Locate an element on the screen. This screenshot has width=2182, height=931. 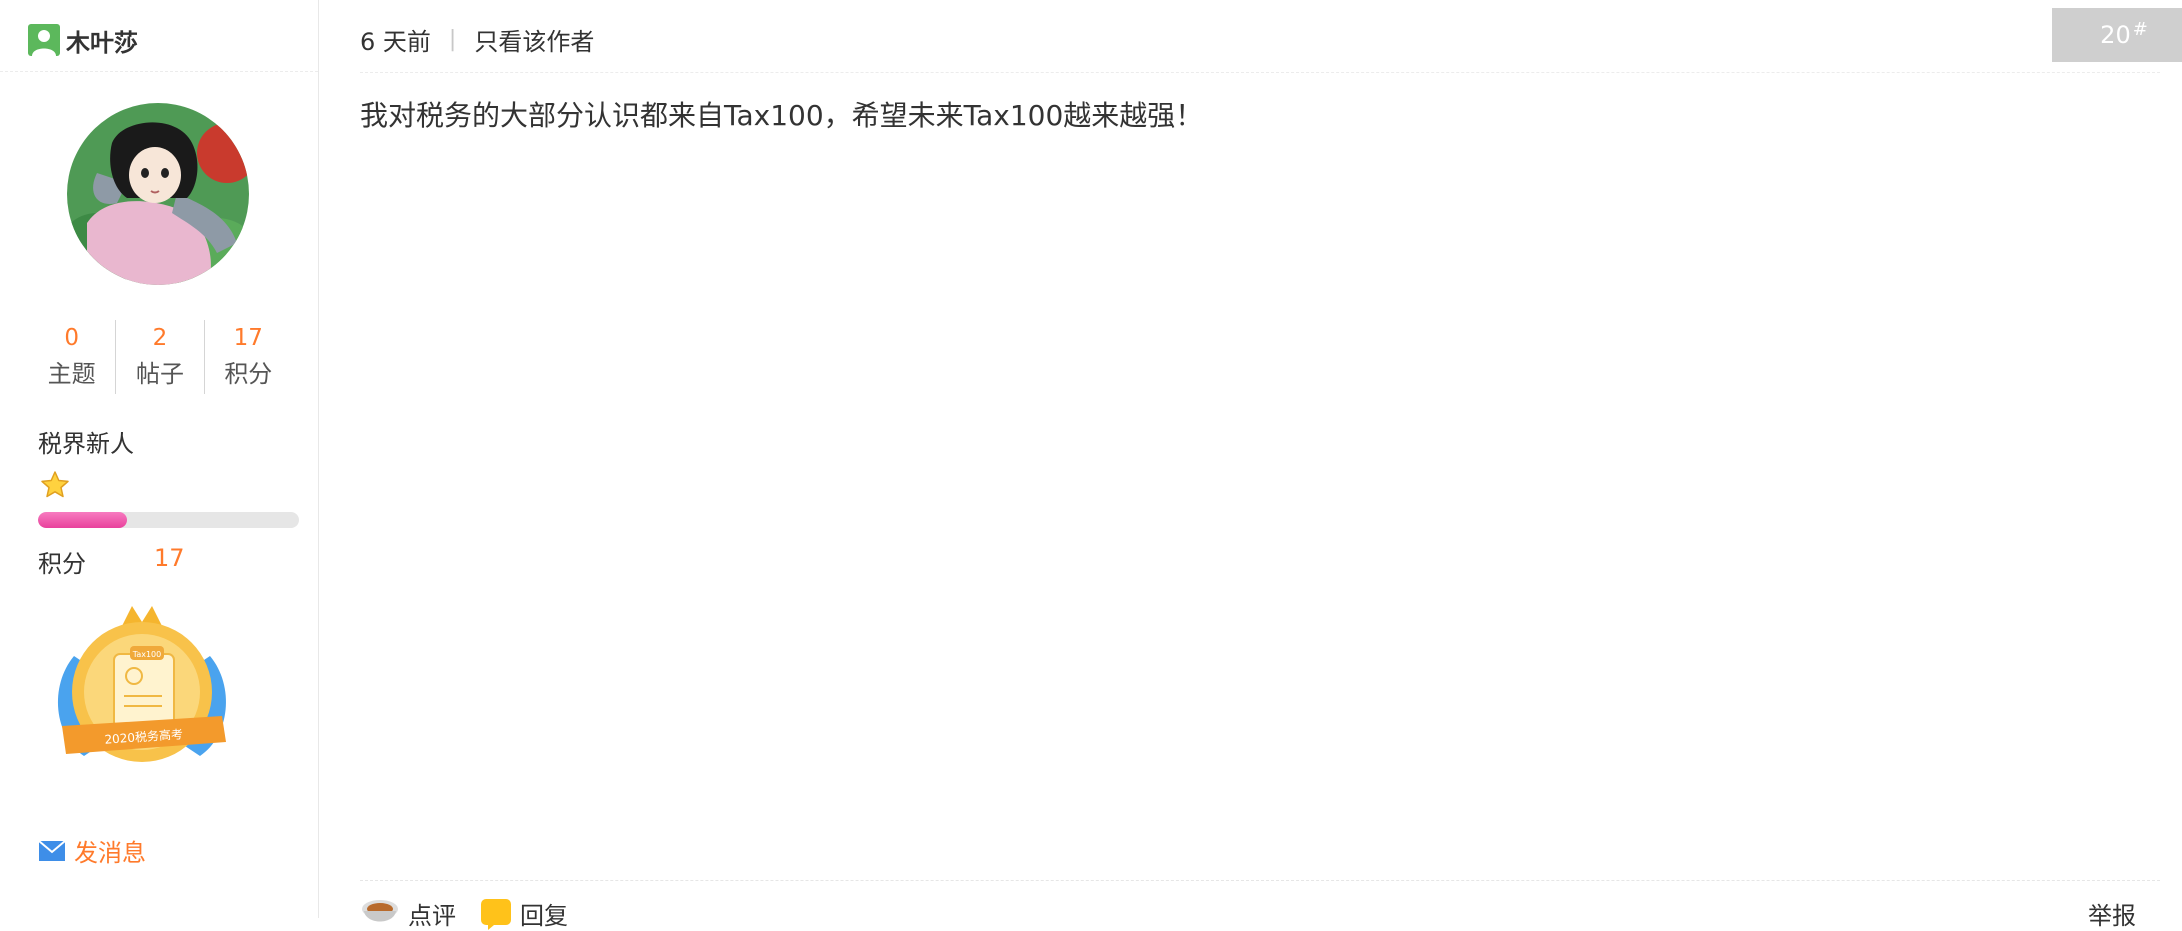
mail-icon is located at coordinates (52, 850).